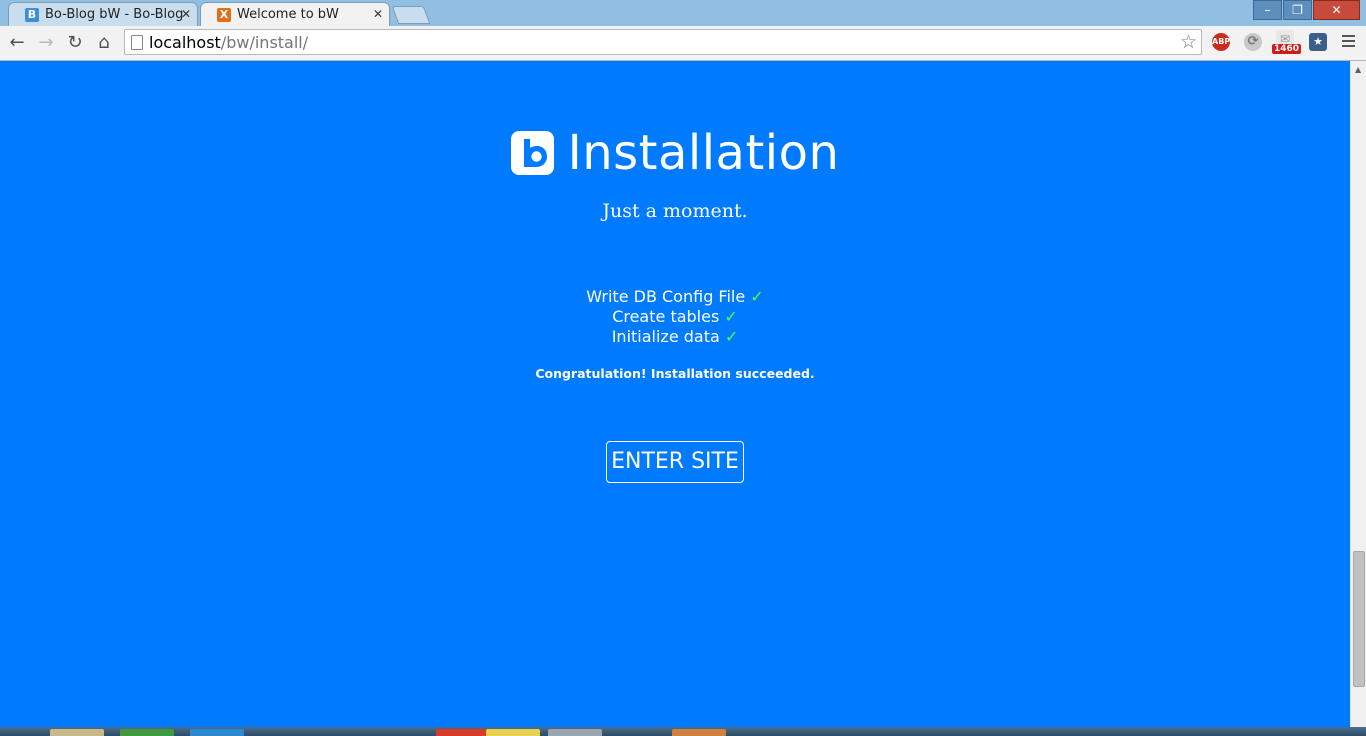 The image size is (1366, 736). I want to click on address-bar: localhost/bw/install/ ☆, so click(663, 42).